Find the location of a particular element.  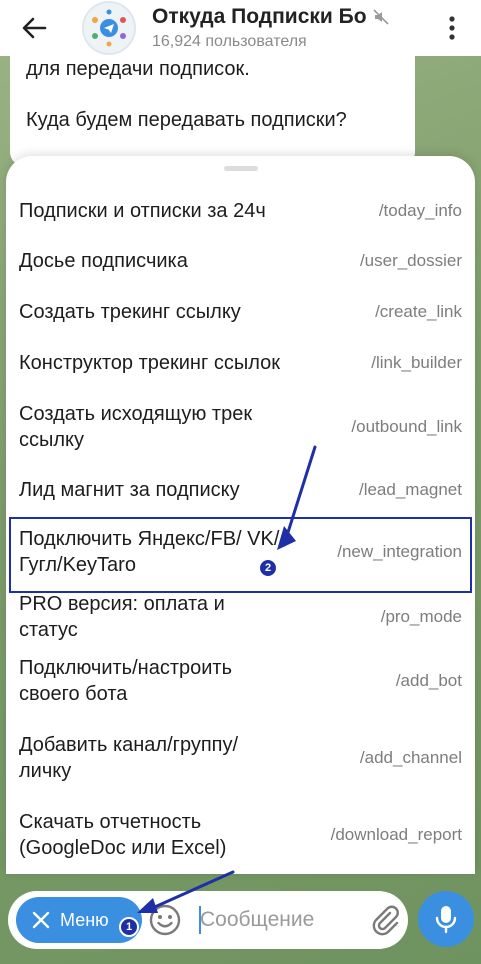

command-item-link-builder: Конструктор трекинг ссылок /link_builder is located at coordinates (240, 363).